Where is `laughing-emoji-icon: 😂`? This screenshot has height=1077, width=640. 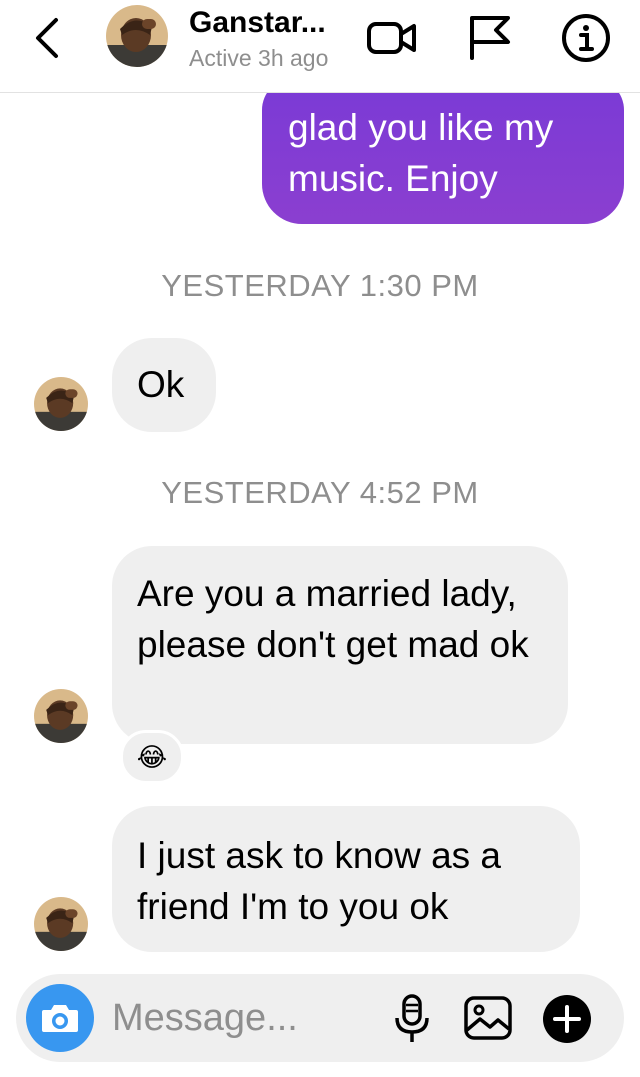 laughing-emoji-icon: 😂 is located at coordinates (152, 756).